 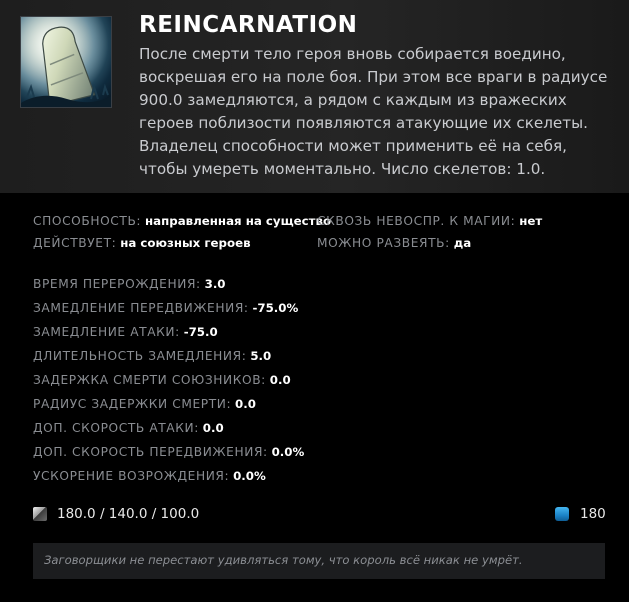 What do you see at coordinates (149, 380) in the screenshot?
I see `stat-label: ЗАДЕРЖКА СМЕРТИ СОЮЗНИКОВ:` at bounding box center [149, 380].